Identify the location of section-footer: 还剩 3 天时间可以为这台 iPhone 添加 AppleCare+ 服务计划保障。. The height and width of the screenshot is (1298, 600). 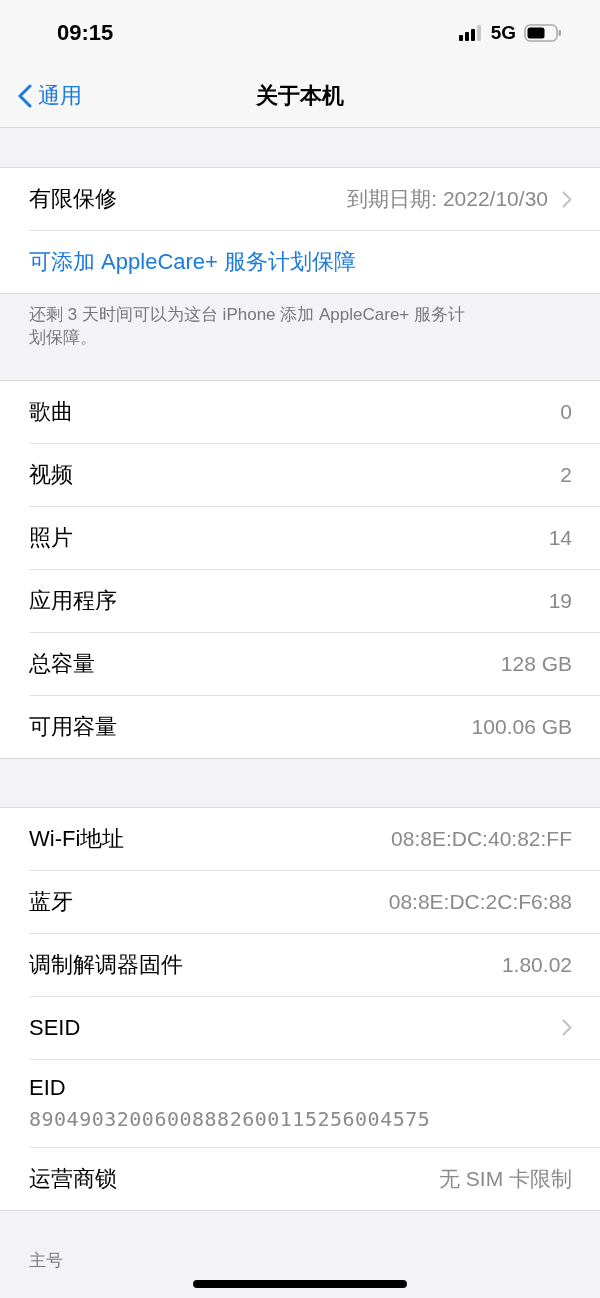
(300, 337).